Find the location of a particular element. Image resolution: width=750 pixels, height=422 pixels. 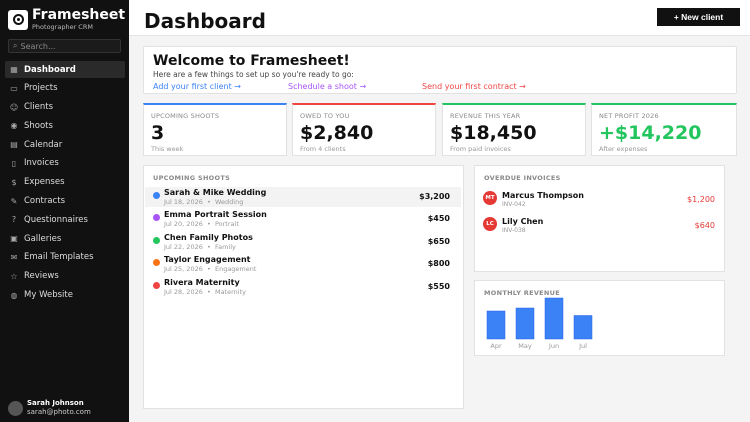

revenue-bar-apr is located at coordinates (496, 325).